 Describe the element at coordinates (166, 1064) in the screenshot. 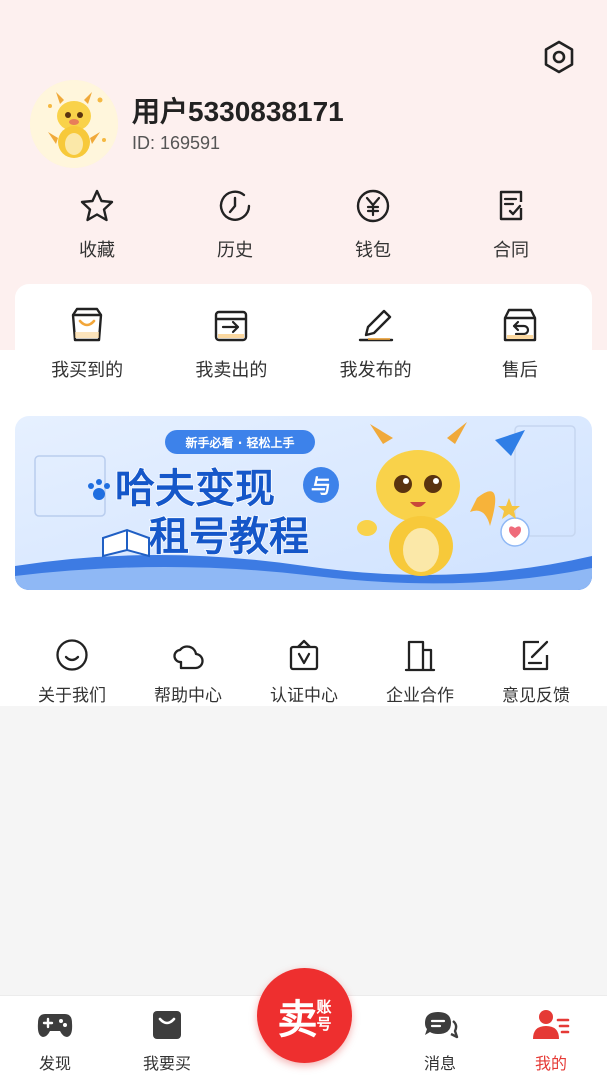

I see `tab-buy-label: 我要买` at that location.